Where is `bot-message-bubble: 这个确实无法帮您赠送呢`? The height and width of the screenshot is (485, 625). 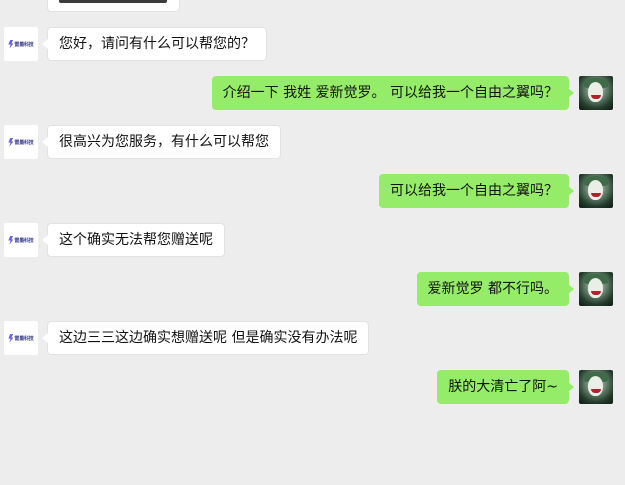
bot-message-bubble: 这个确实无法帮您赠送呢 is located at coordinates (133, 240).